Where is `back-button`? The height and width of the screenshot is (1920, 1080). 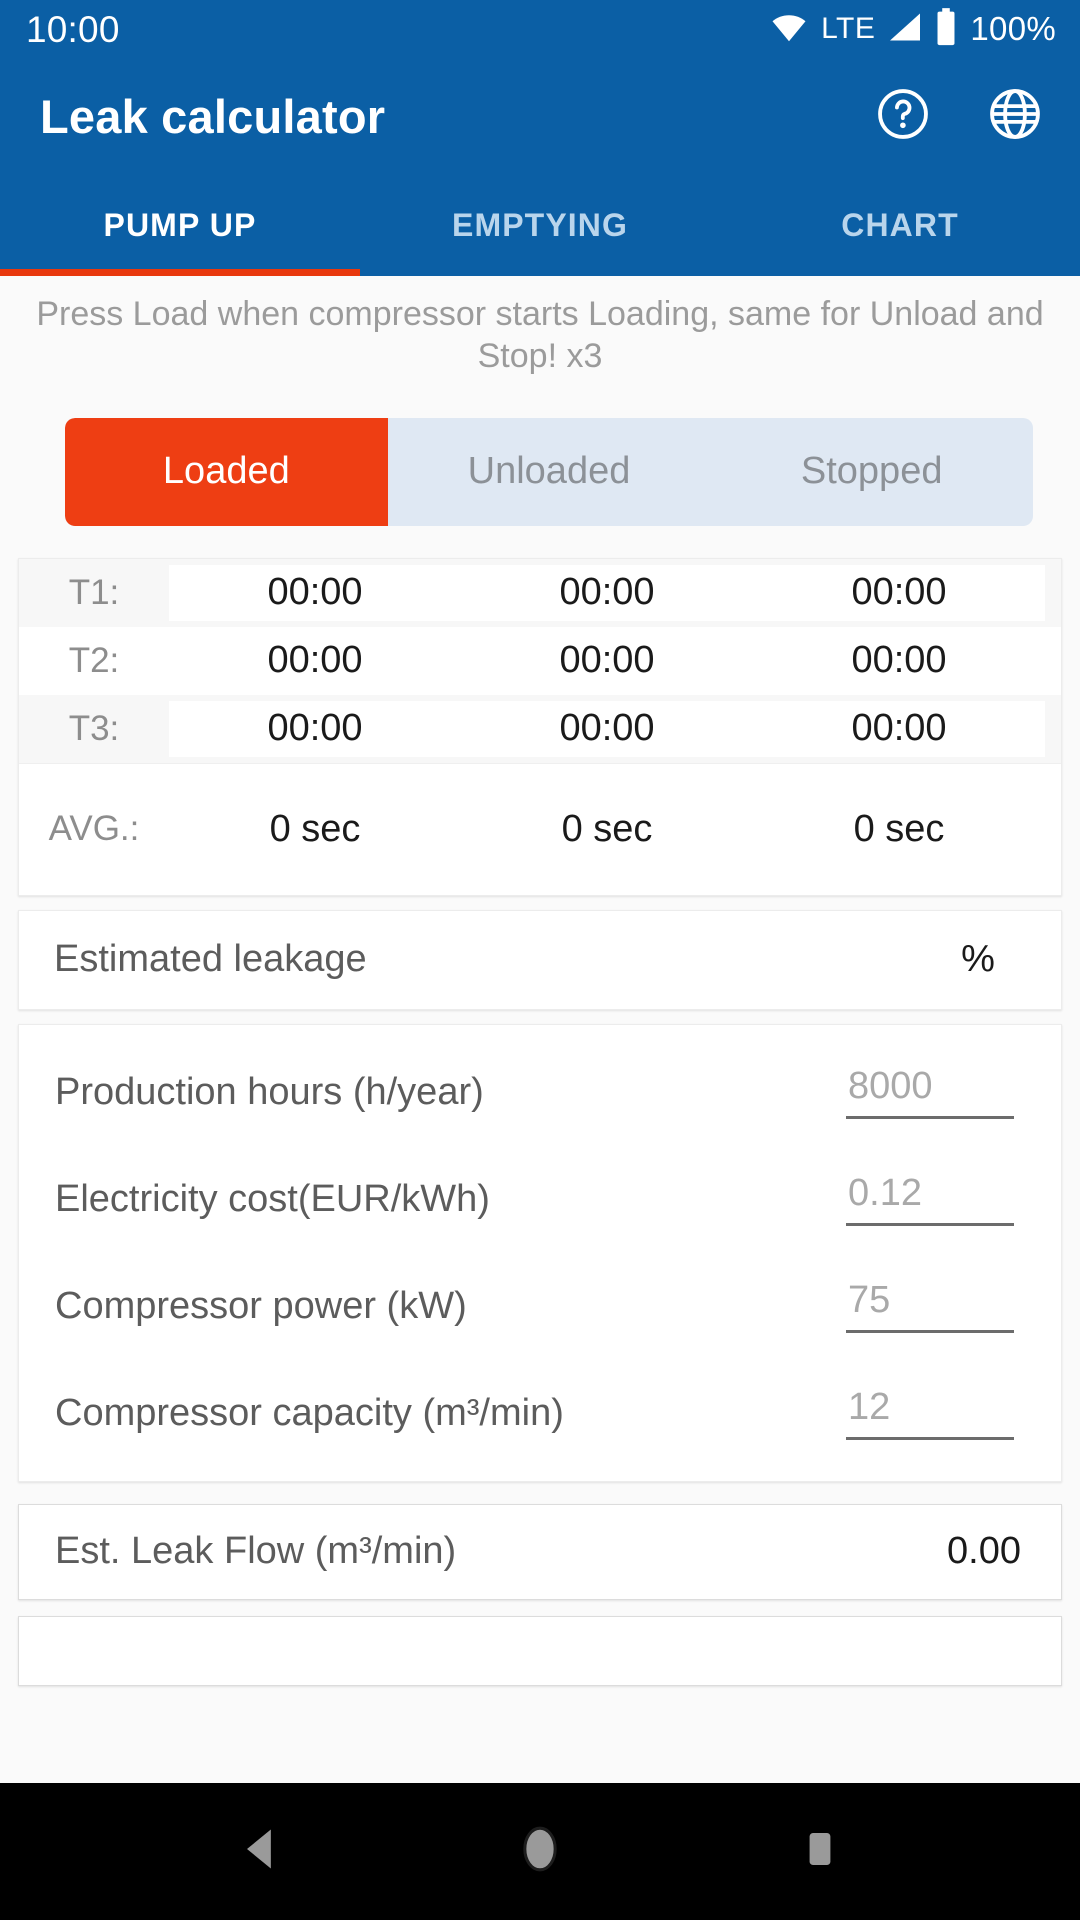 back-button is located at coordinates (260, 1851).